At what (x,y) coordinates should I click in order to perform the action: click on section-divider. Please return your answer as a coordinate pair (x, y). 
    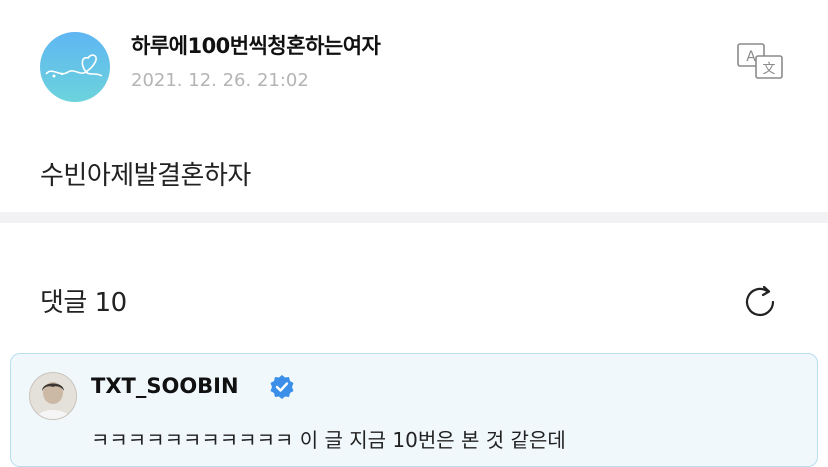
    Looking at the image, I should click on (414, 217).